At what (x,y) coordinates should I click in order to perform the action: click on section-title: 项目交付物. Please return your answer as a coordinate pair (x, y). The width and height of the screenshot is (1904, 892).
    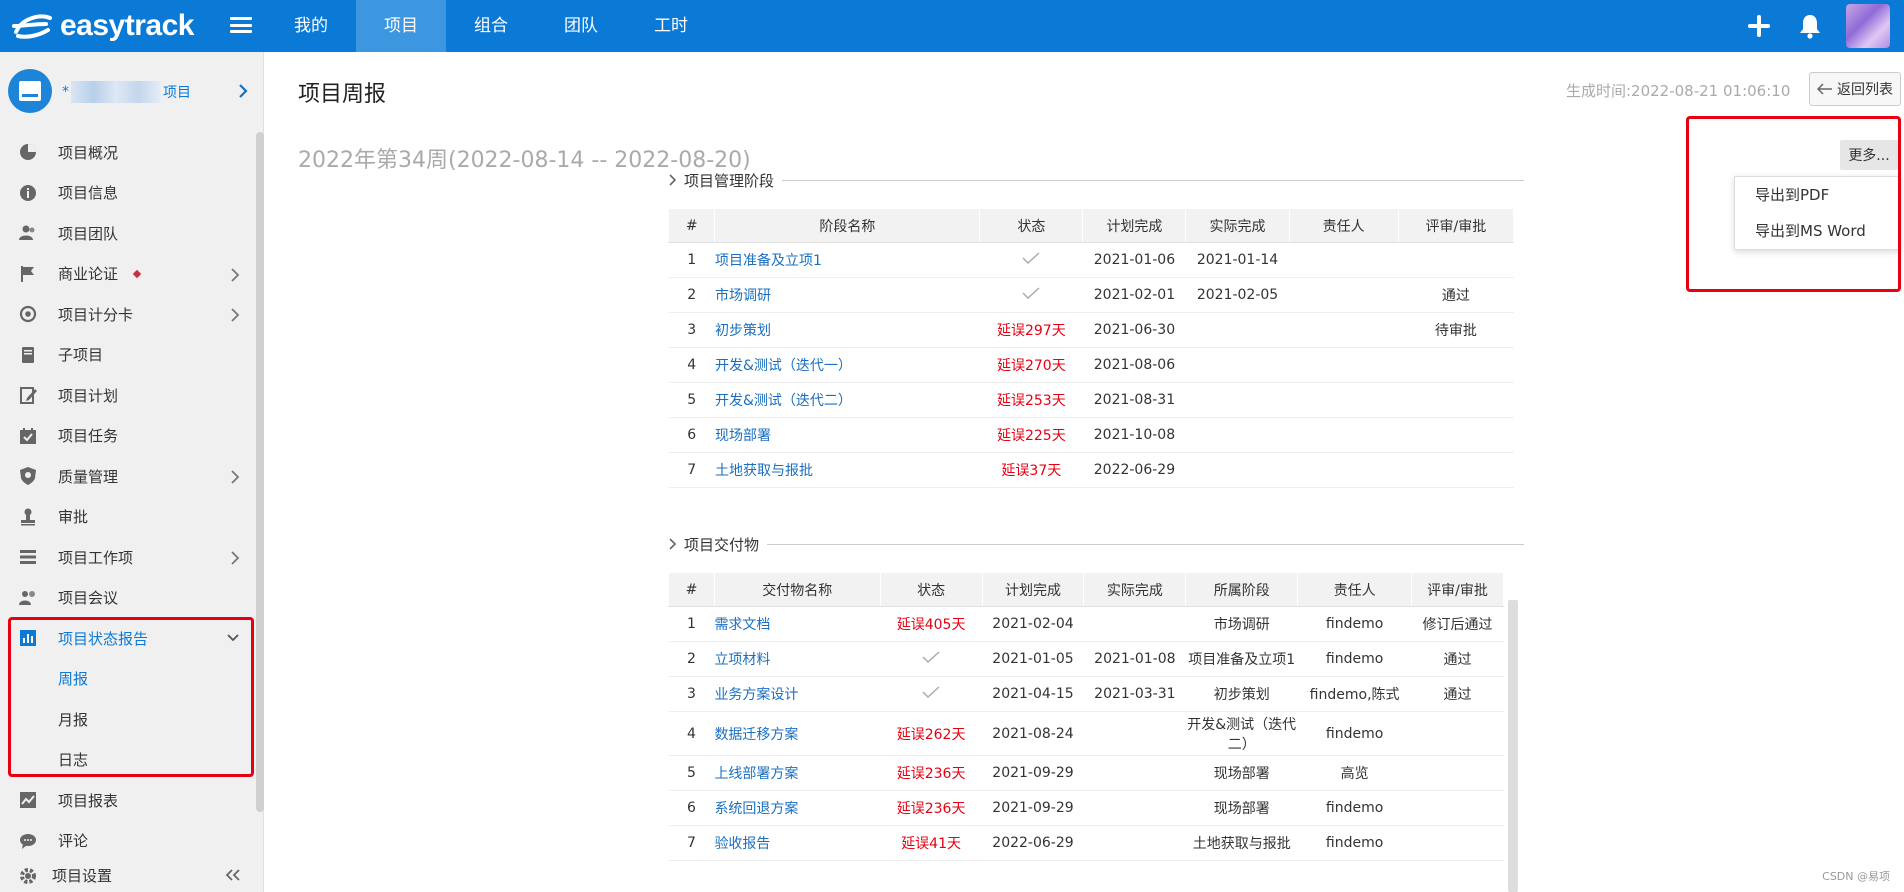
    Looking at the image, I should click on (1096, 544).